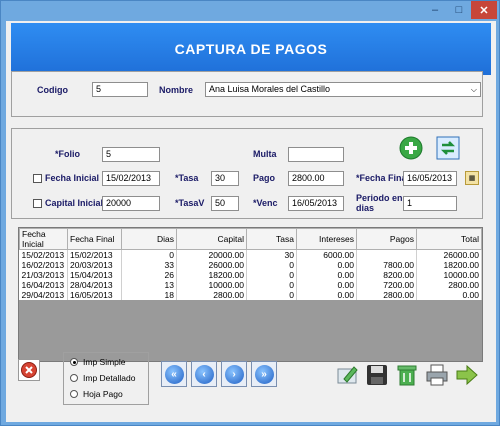 The image size is (500, 426). I want to click on cancel-button, so click(29, 370).